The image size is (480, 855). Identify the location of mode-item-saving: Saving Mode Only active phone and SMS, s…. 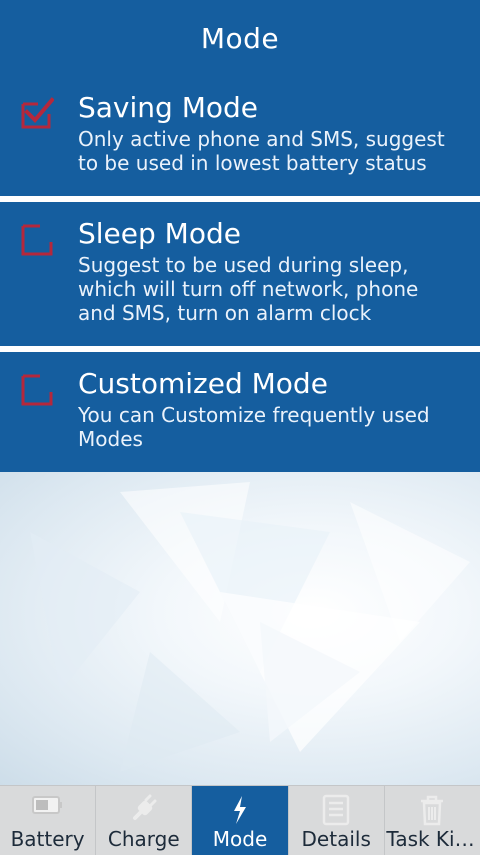
(240, 136).